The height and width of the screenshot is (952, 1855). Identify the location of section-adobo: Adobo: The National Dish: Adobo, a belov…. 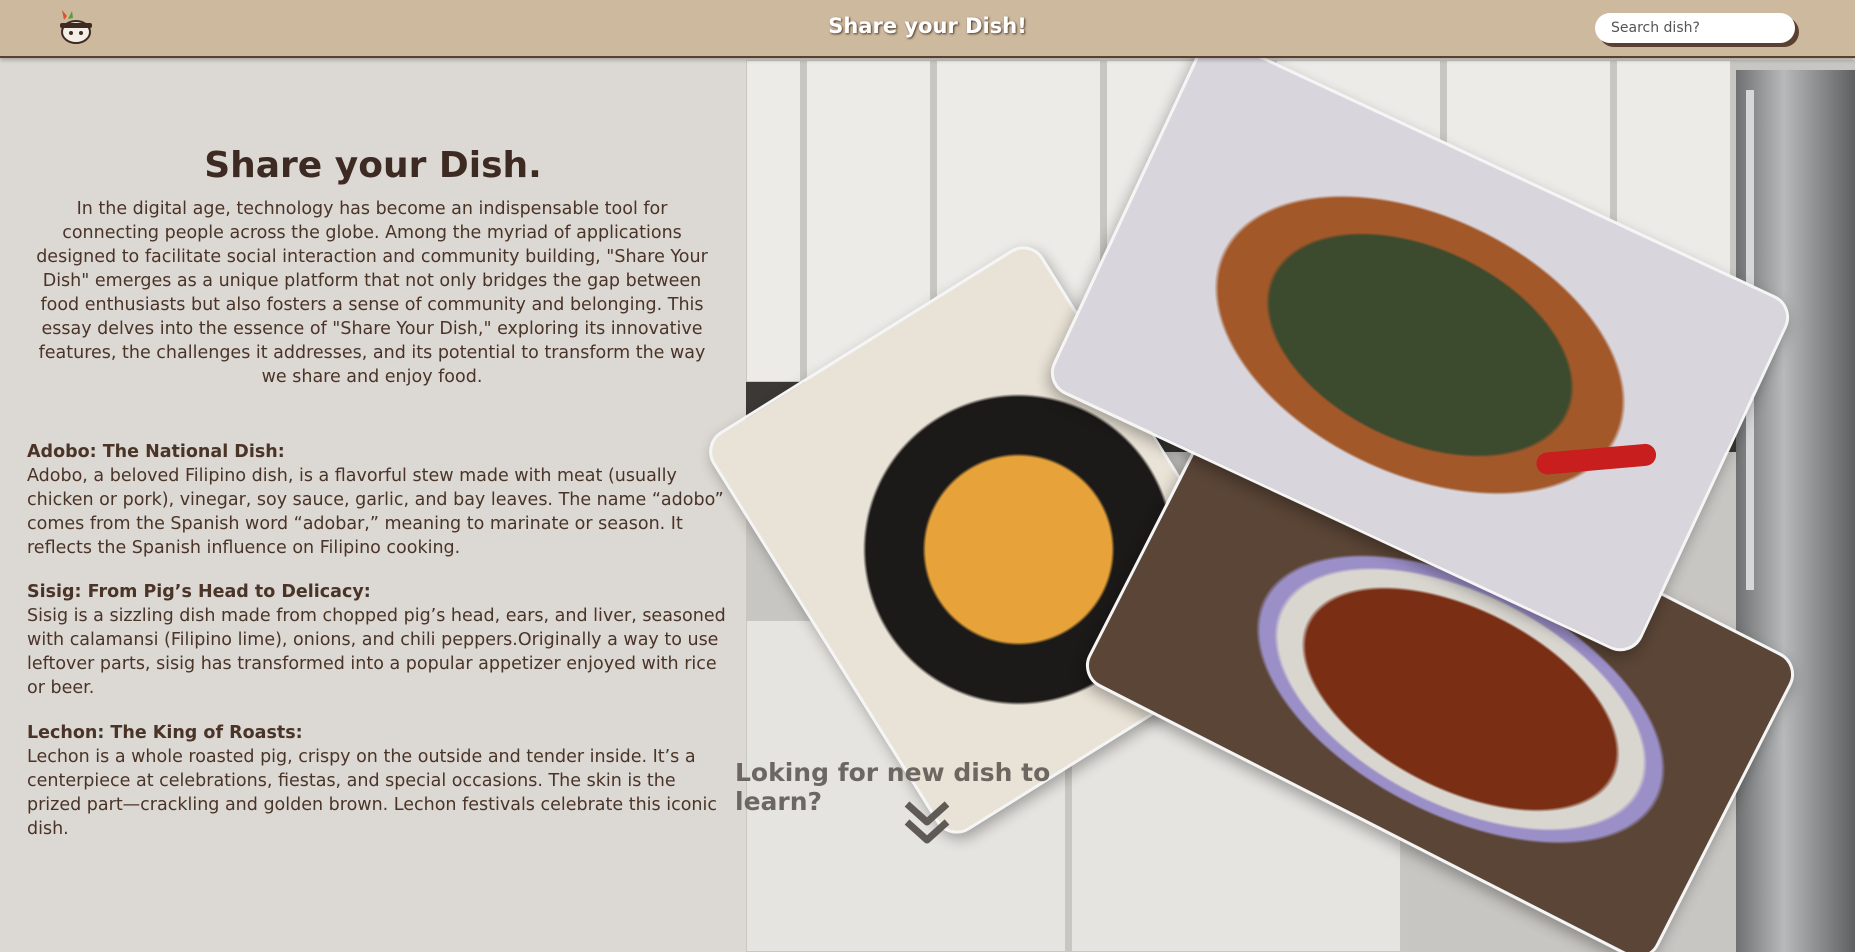
(377, 500).